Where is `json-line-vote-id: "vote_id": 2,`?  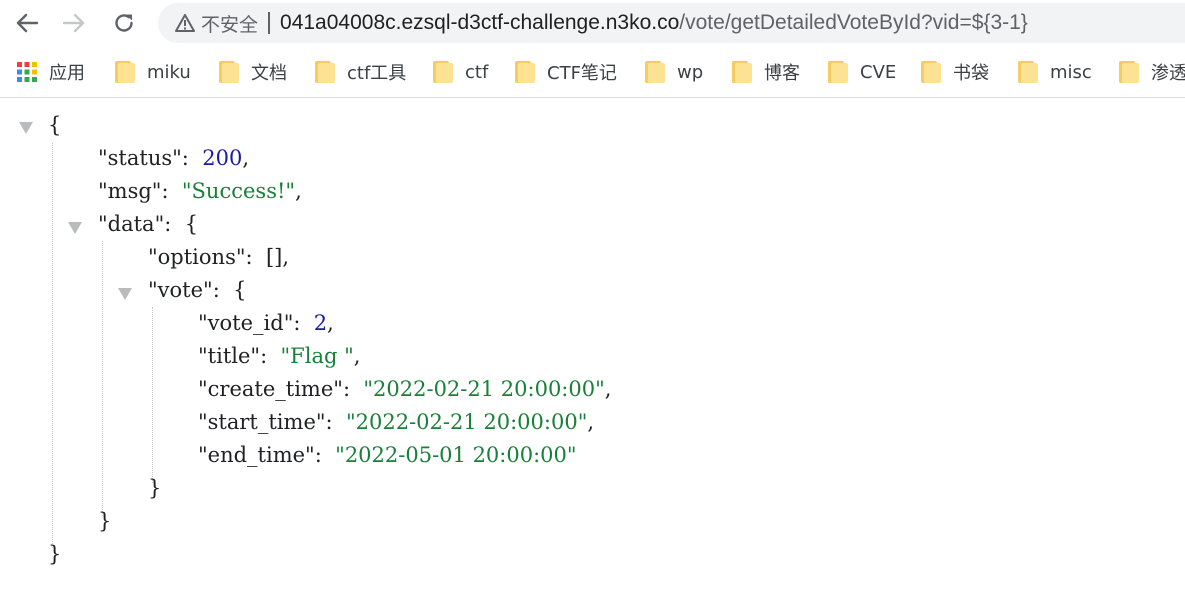 json-line-vote-id: "vote_id": 2, is located at coordinates (266, 323).